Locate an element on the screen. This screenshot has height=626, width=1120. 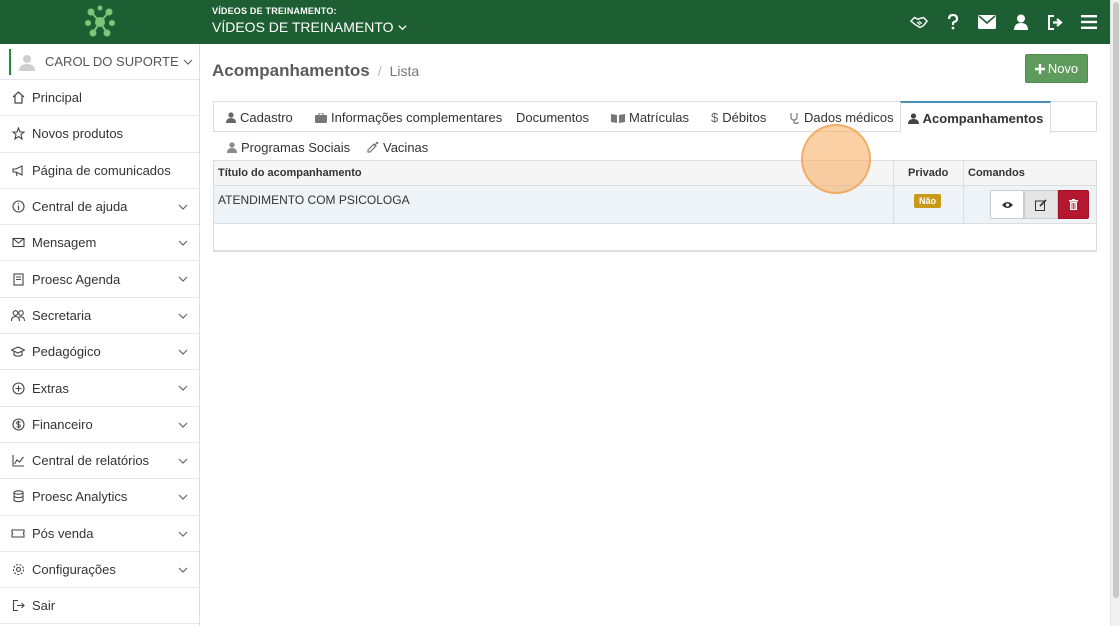
user-name: CAROL DO SUPORTE is located at coordinates (112, 61).